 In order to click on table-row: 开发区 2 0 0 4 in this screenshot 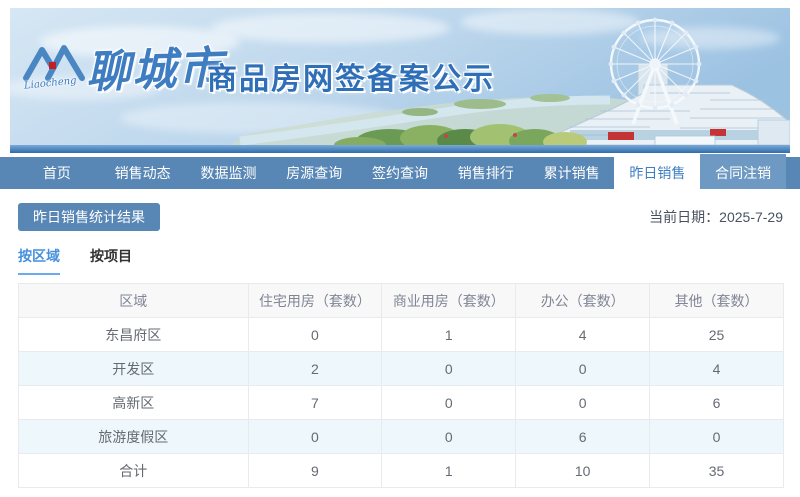, I will do `click(401, 368)`.